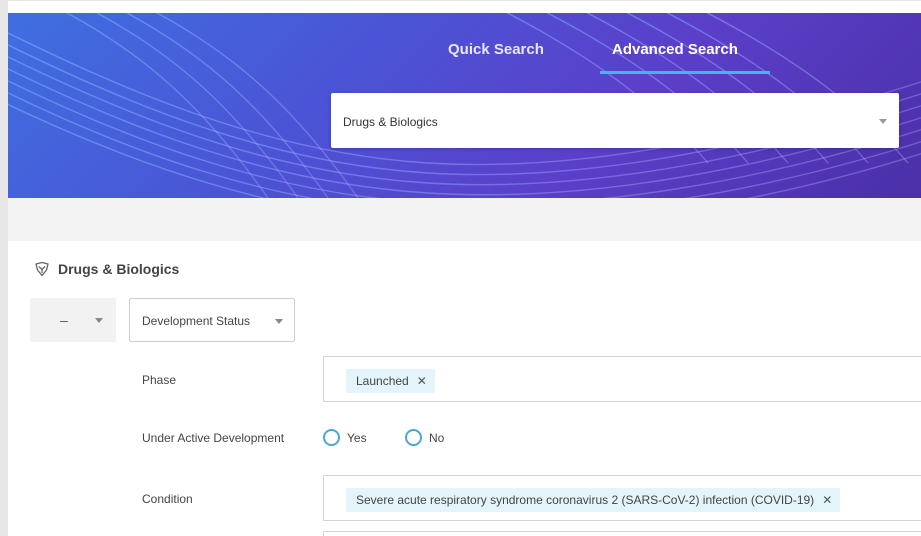 This screenshot has width=921, height=536. Describe the element at coordinates (424, 437) in the screenshot. I see `radio-no: No` at that location.